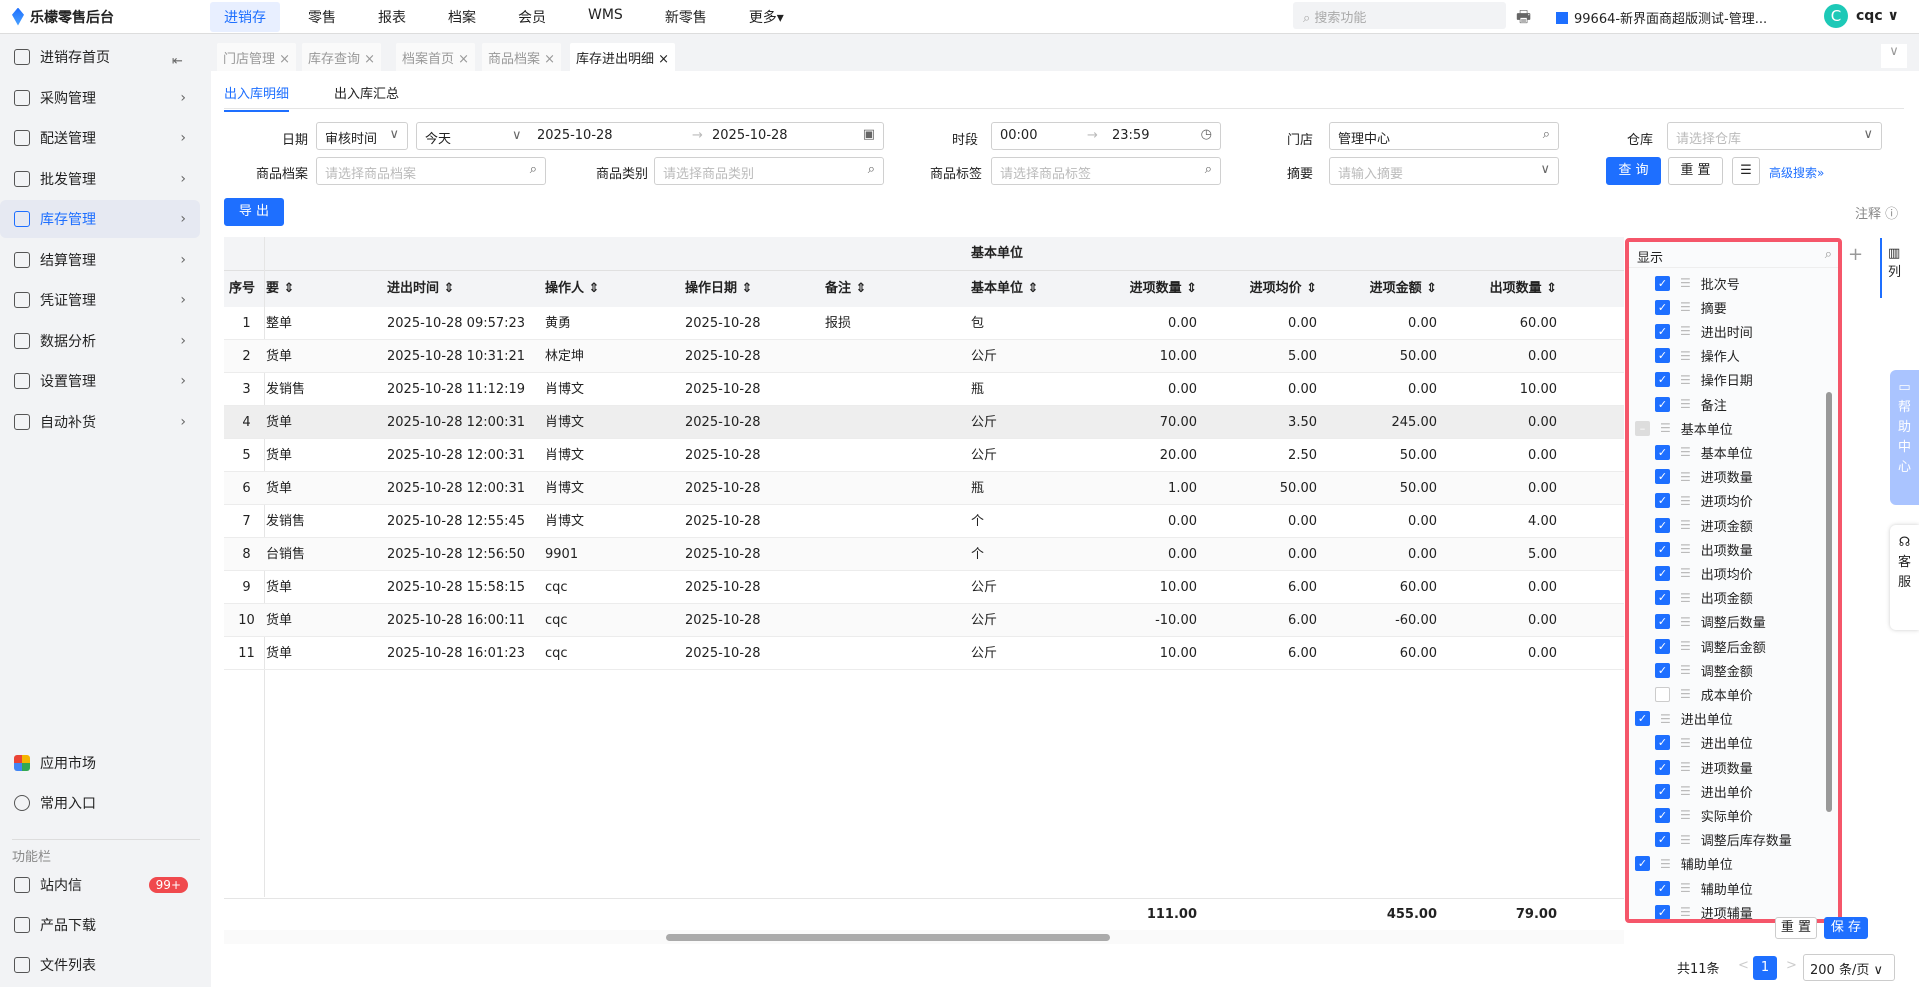 This screenshot has width=1919, height=987. What do you see at coordinates (1261, 289) in the screenshot?
I see `column-header: 进项均价 ⇕` at bounding box center [1261, 289].